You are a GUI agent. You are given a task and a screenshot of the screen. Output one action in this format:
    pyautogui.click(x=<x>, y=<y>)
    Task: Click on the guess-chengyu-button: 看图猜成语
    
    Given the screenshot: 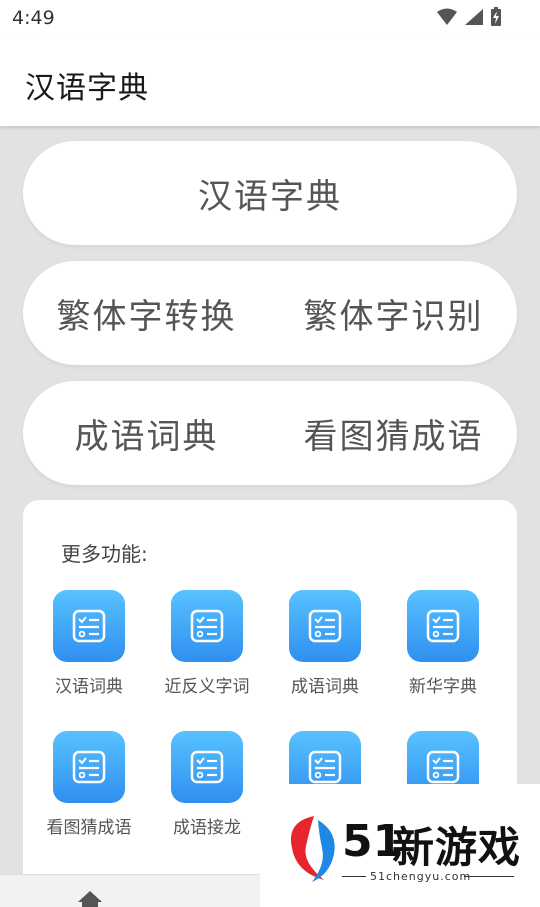 What is the action you would take?
    pyautogui.click(x=393, y=433)
    